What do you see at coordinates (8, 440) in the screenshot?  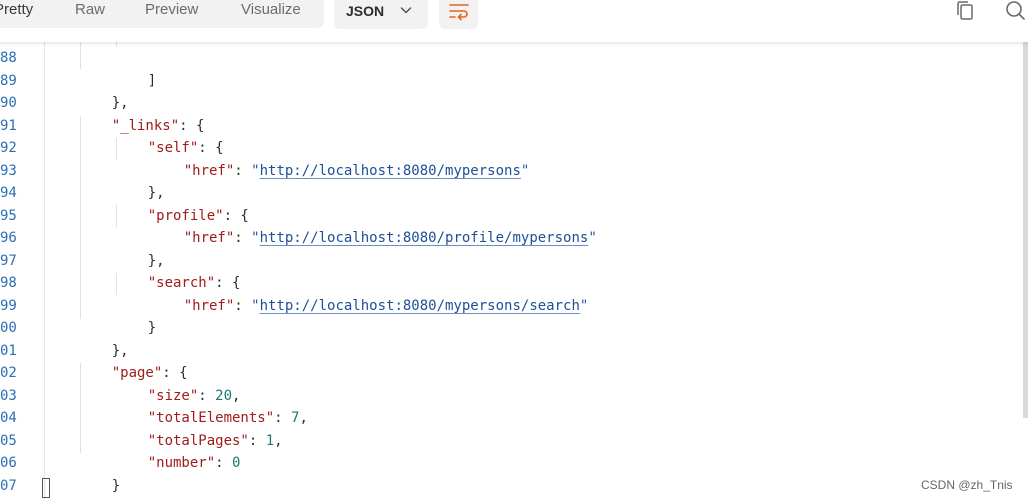 I see `line-number: 05` at bounding box center [8, 440].